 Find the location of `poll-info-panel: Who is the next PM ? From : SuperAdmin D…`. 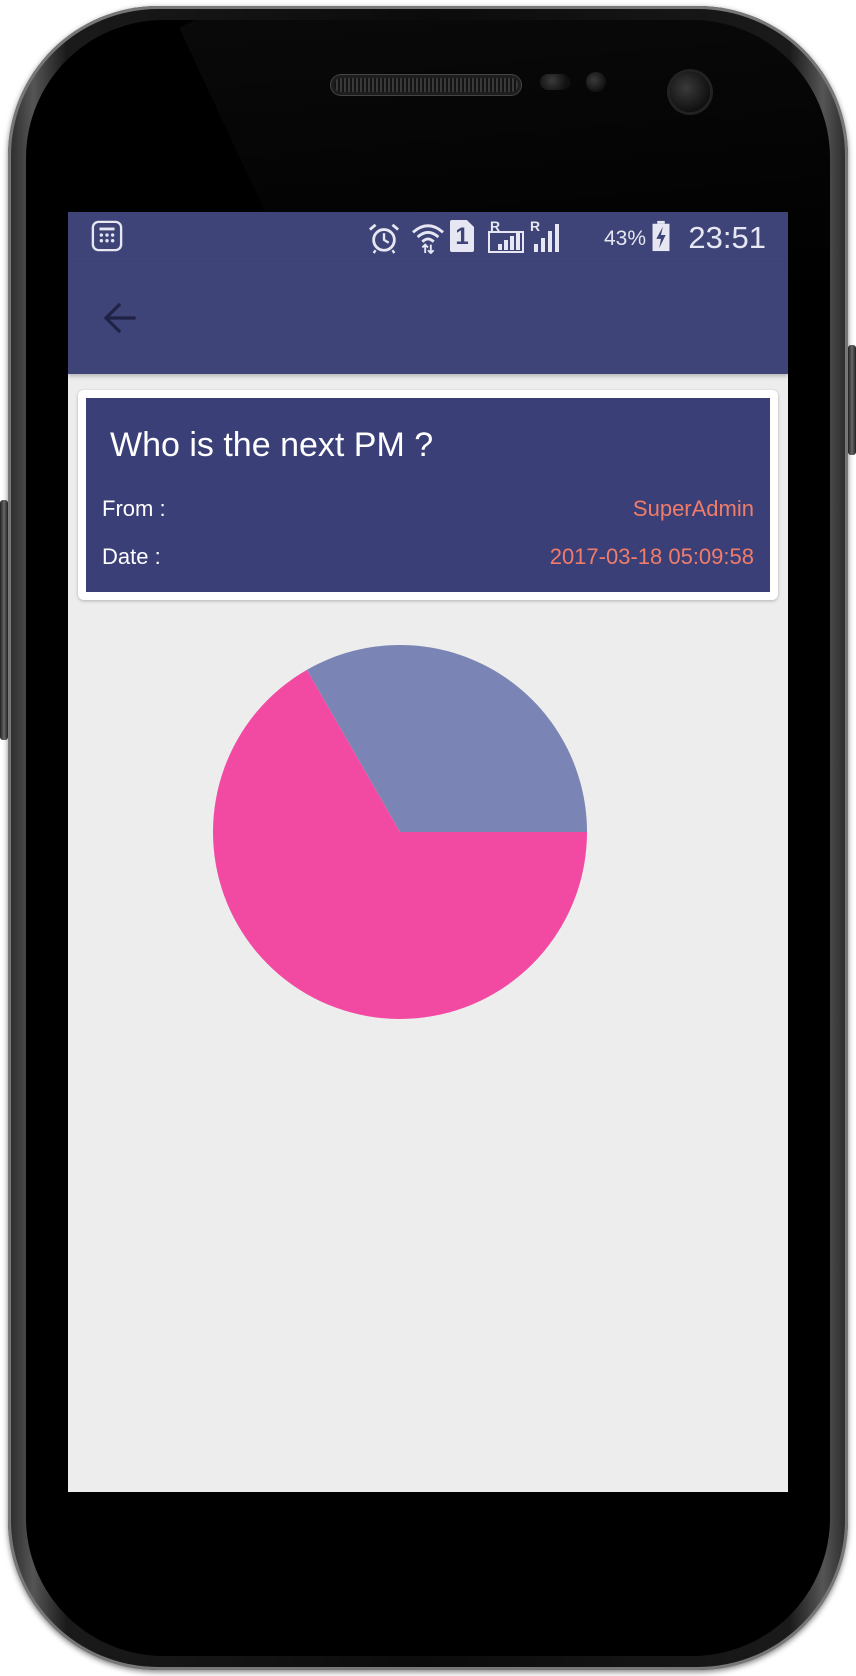

poll-info-panel: Who is the next PM ? From : SuperAdmin D… is located at coordinates (428, 495).